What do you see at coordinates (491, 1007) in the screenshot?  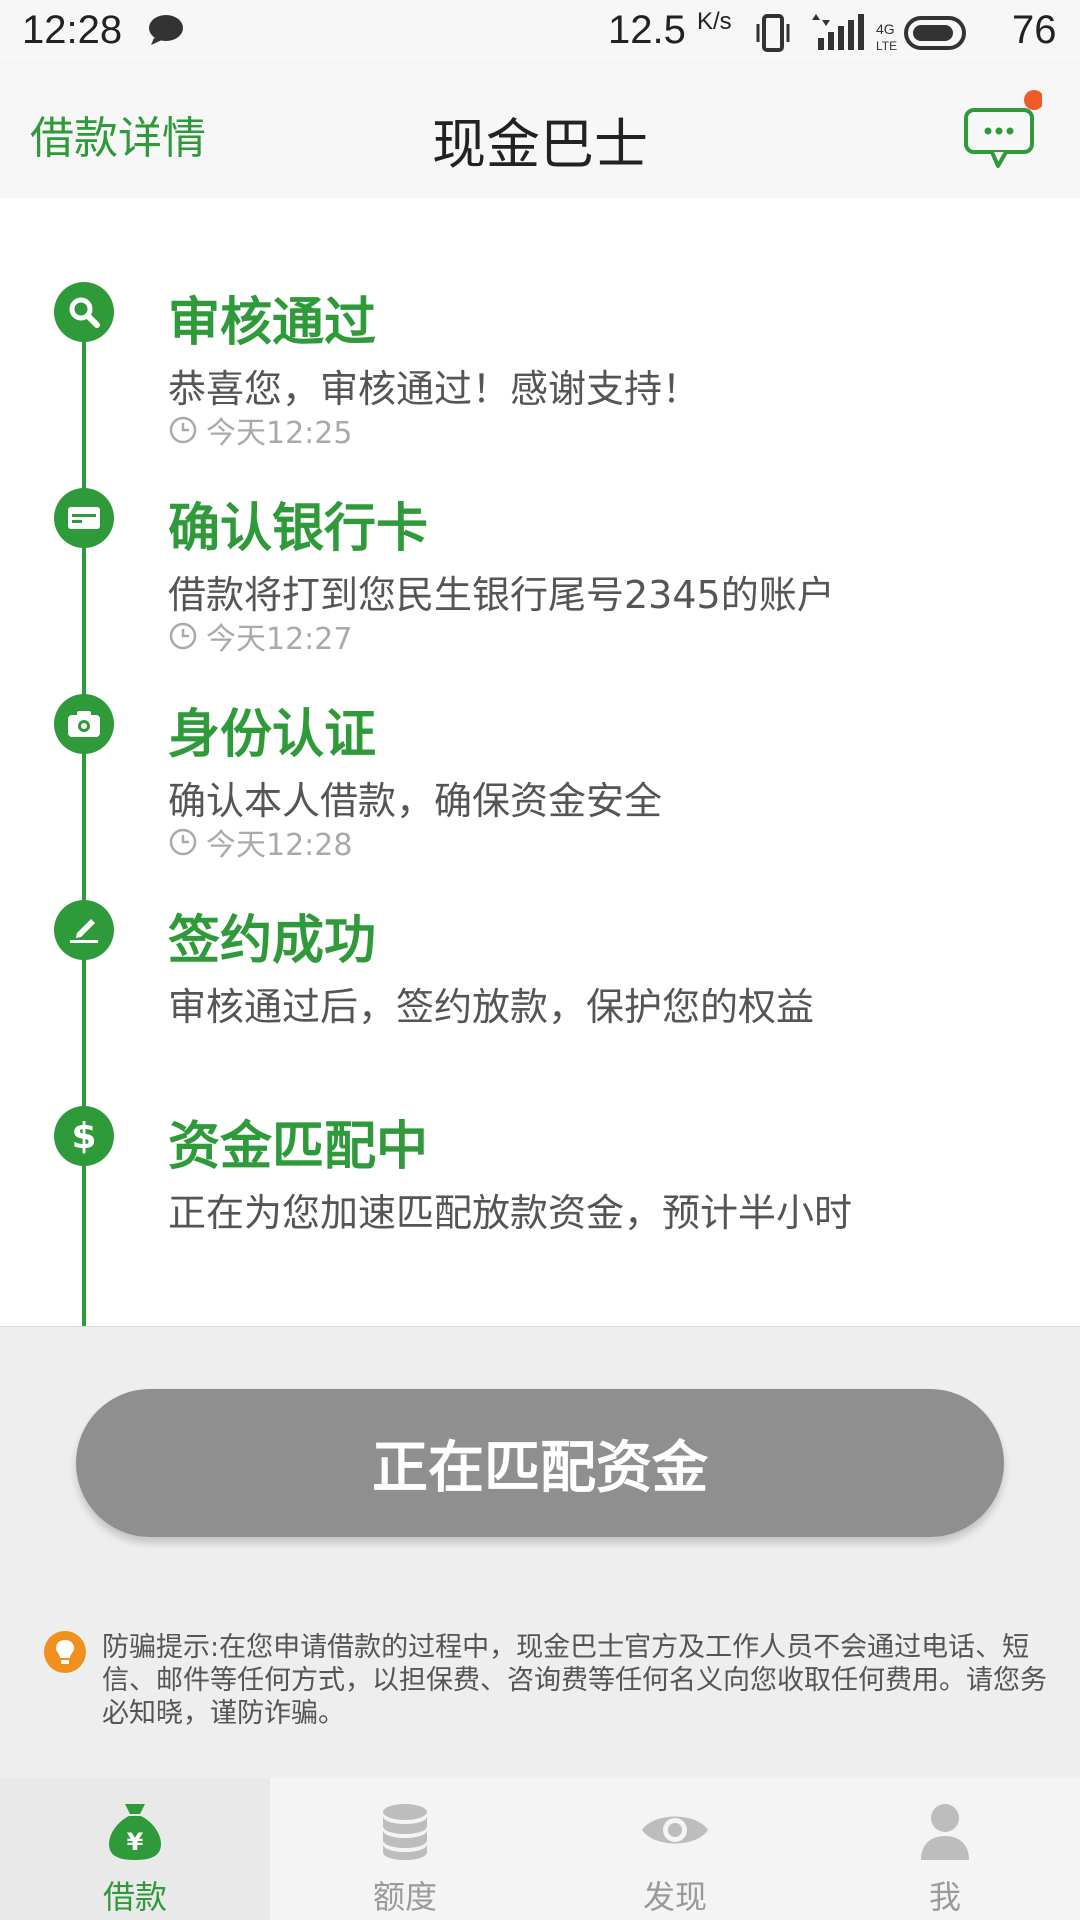 I see `step-desc: 审核通过后，签约放款，保护您的权益` at bounding box center [491, 1007].